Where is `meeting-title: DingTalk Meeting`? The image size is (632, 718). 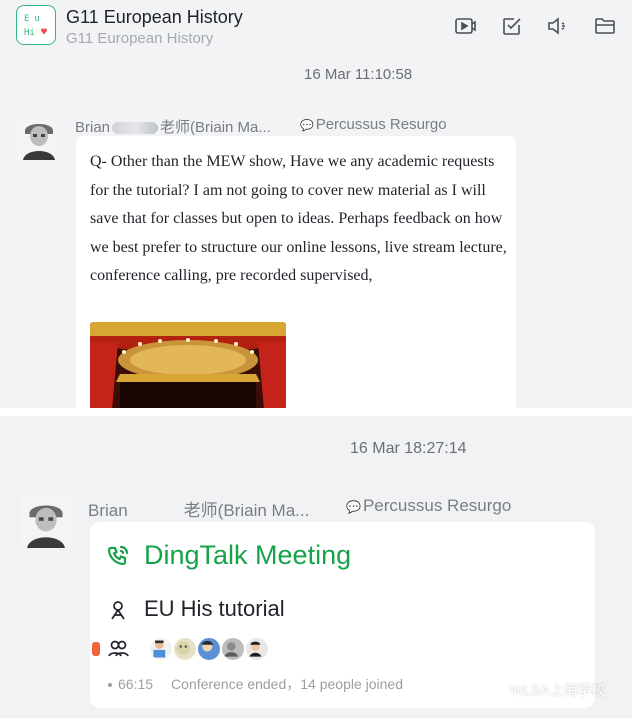
meeting-title: DingTalk Meeting is located at coordinates (248, 555).